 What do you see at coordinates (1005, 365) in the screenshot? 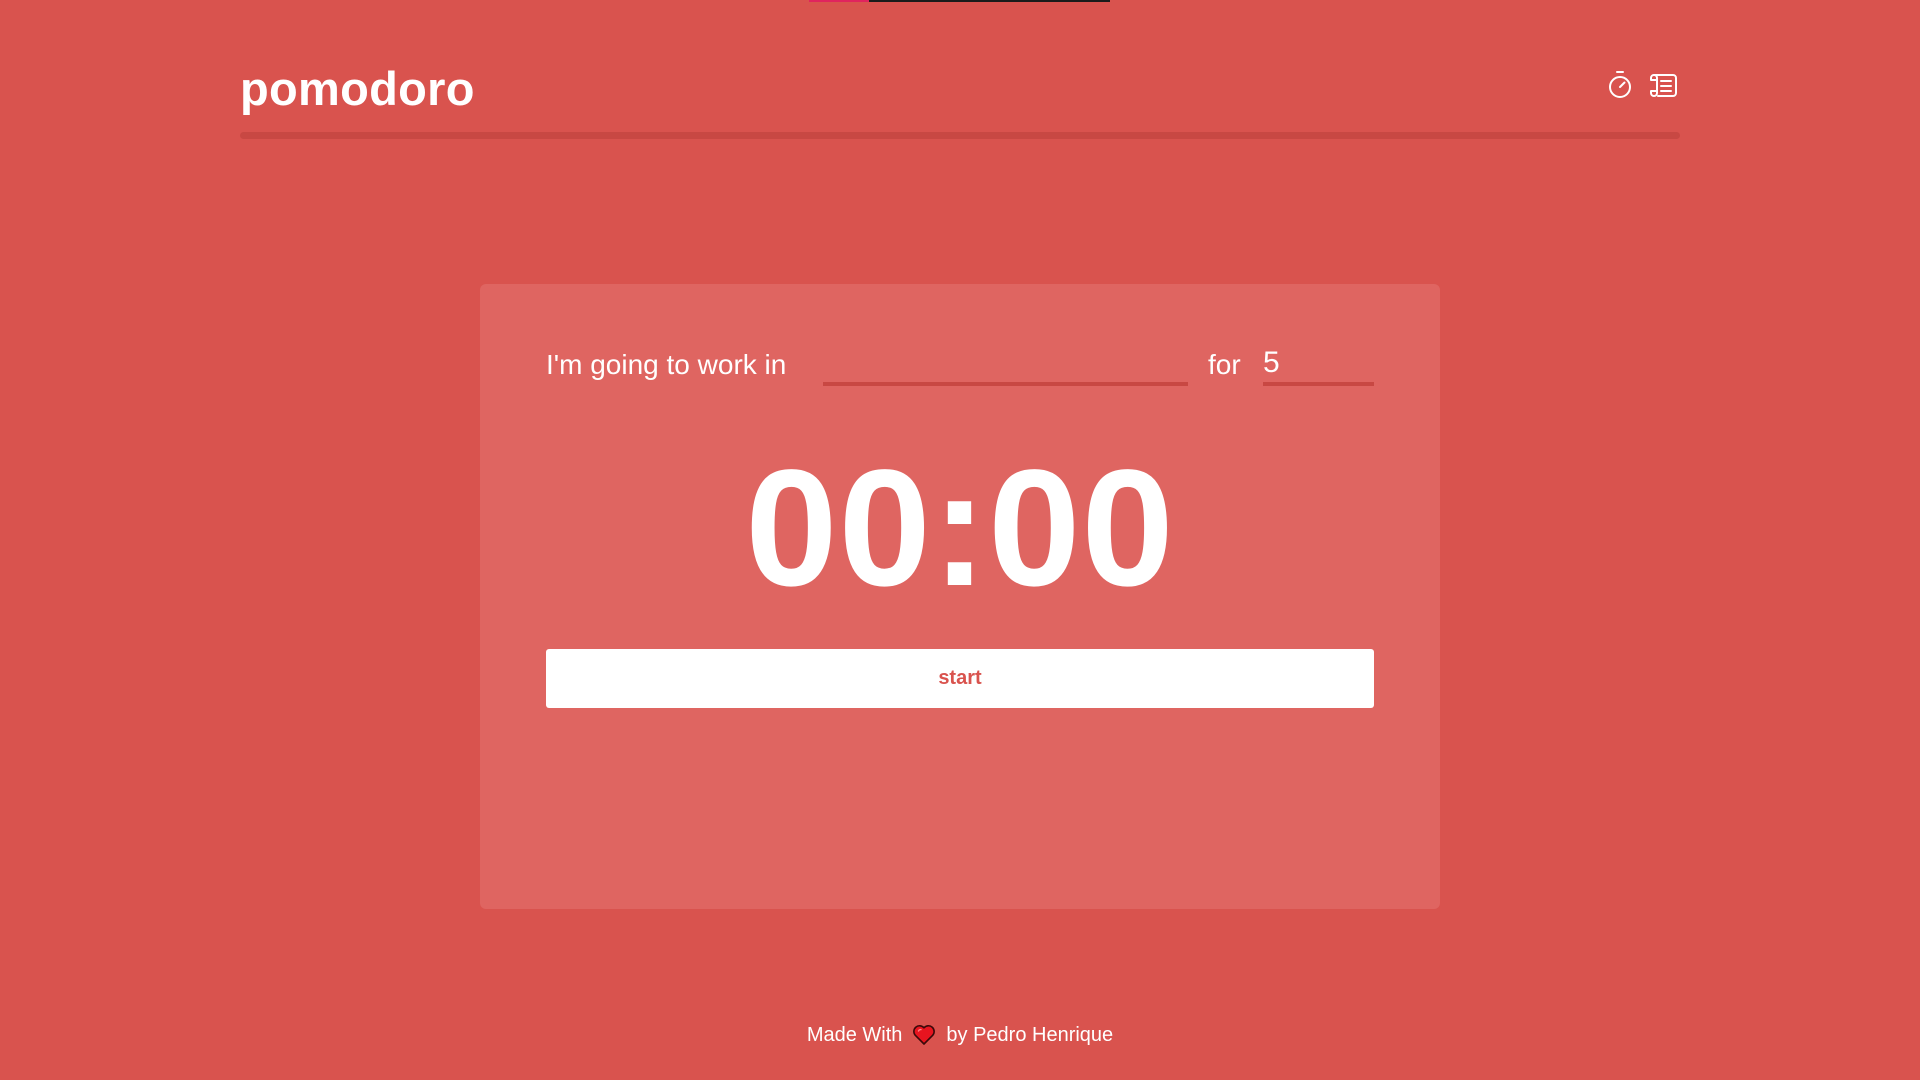
I see `task-input` at bounding box center [1005, 365].